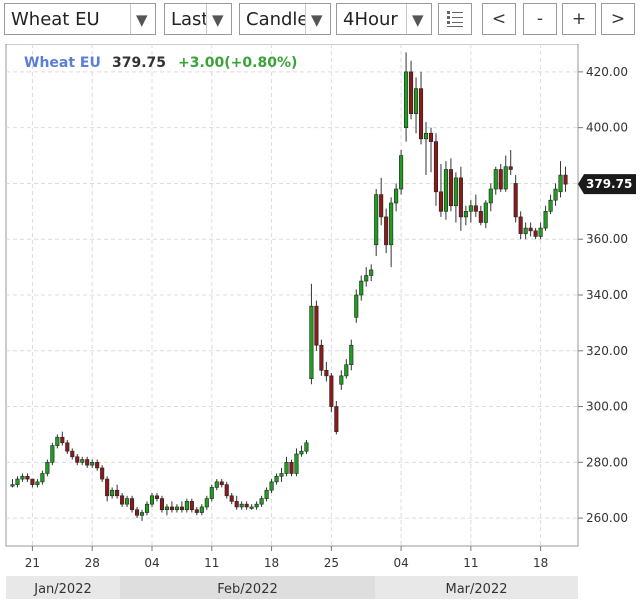 The height and width of the screenshot is (603, 640). I want to click on y-tick-label: 280.00, so click(607, 462).